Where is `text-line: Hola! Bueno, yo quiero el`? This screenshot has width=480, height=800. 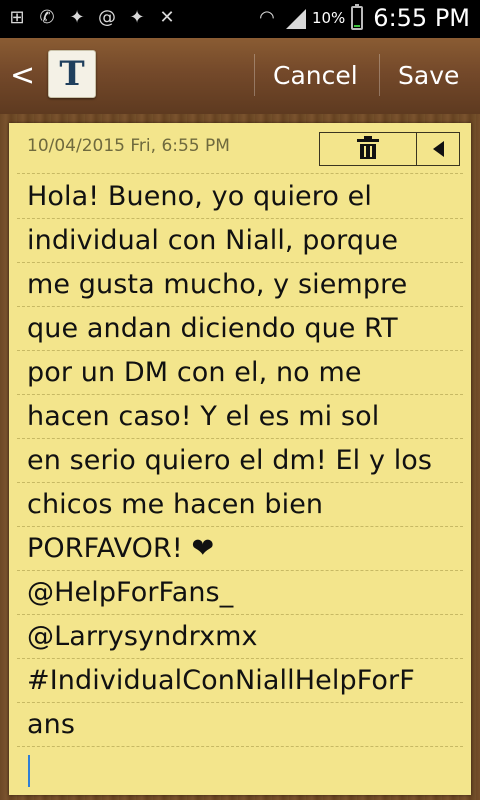 text-line: Hola! Bueno, yo quiero el is located at coordinates (240, 197).